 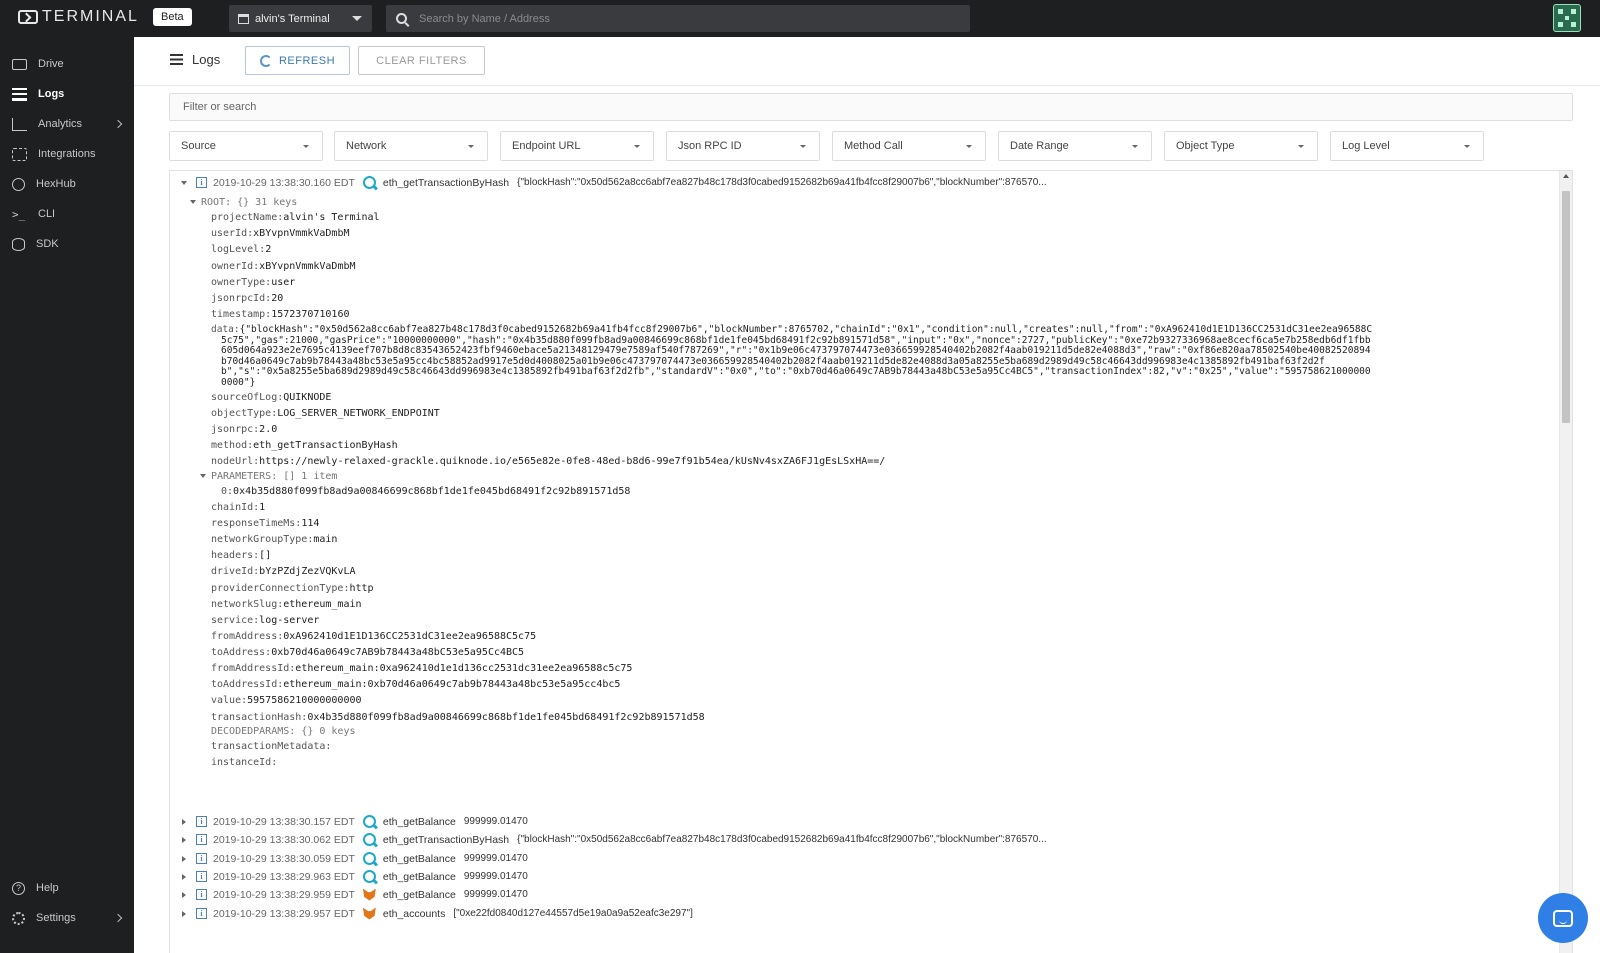 I want to click on field-value: 20, so click(x=277, y=298).